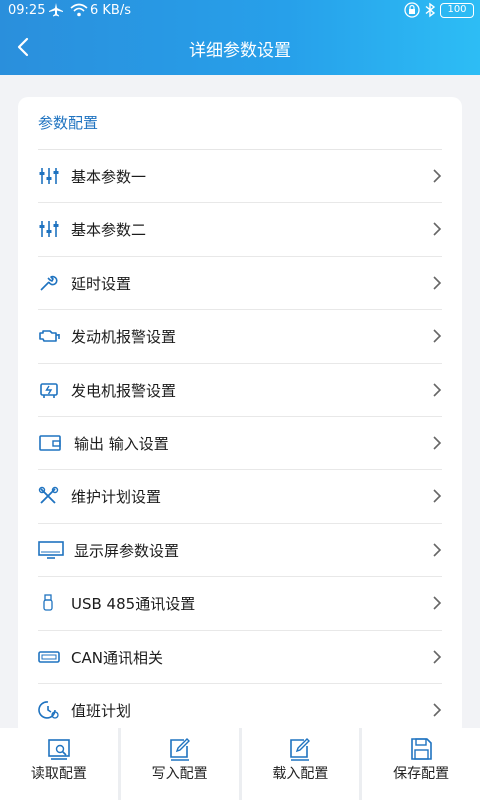 The height and width of the screenshot is (800, 480). I want to click on save-config-label: 保存配置, so click(421, 774).